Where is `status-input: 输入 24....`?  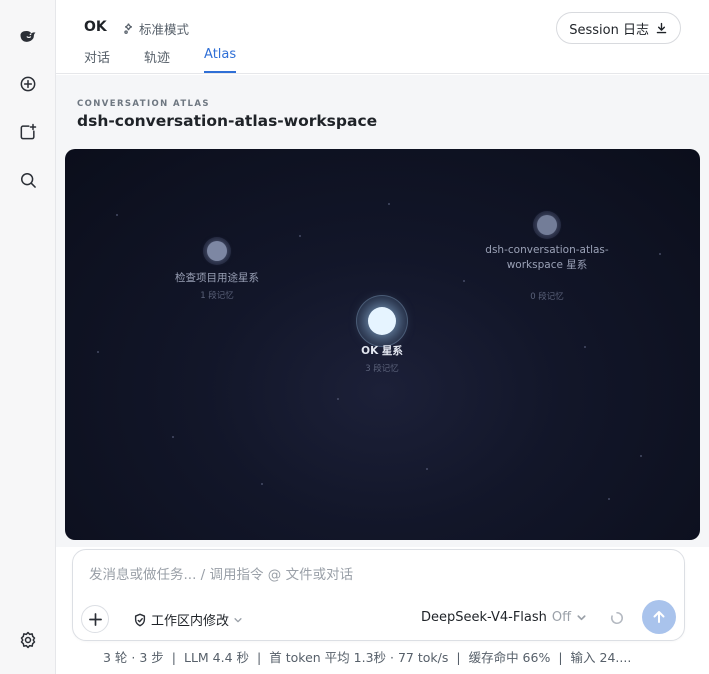 status-input: 输入 24.... is located at coordinates (601, 657).